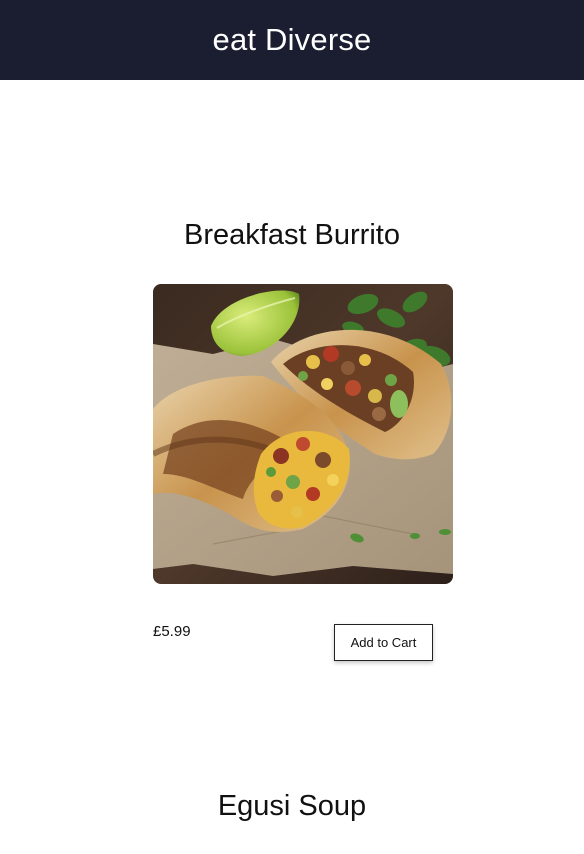  Describe the element at coordinates (383, 642) in the screenshot. I see `add-to-cart-button: Add to Cart` at that location.